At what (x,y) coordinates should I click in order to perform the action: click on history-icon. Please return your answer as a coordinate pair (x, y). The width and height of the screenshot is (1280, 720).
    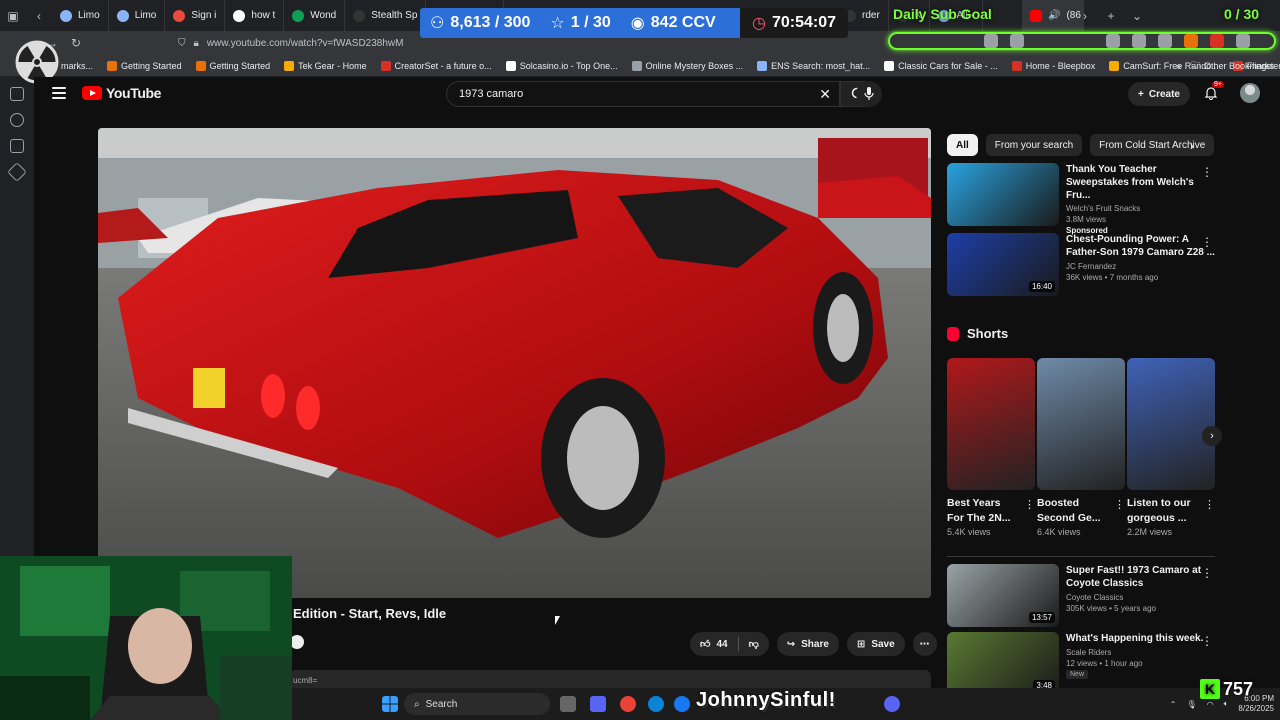
    Looking at the image, I should click on (17, 120).